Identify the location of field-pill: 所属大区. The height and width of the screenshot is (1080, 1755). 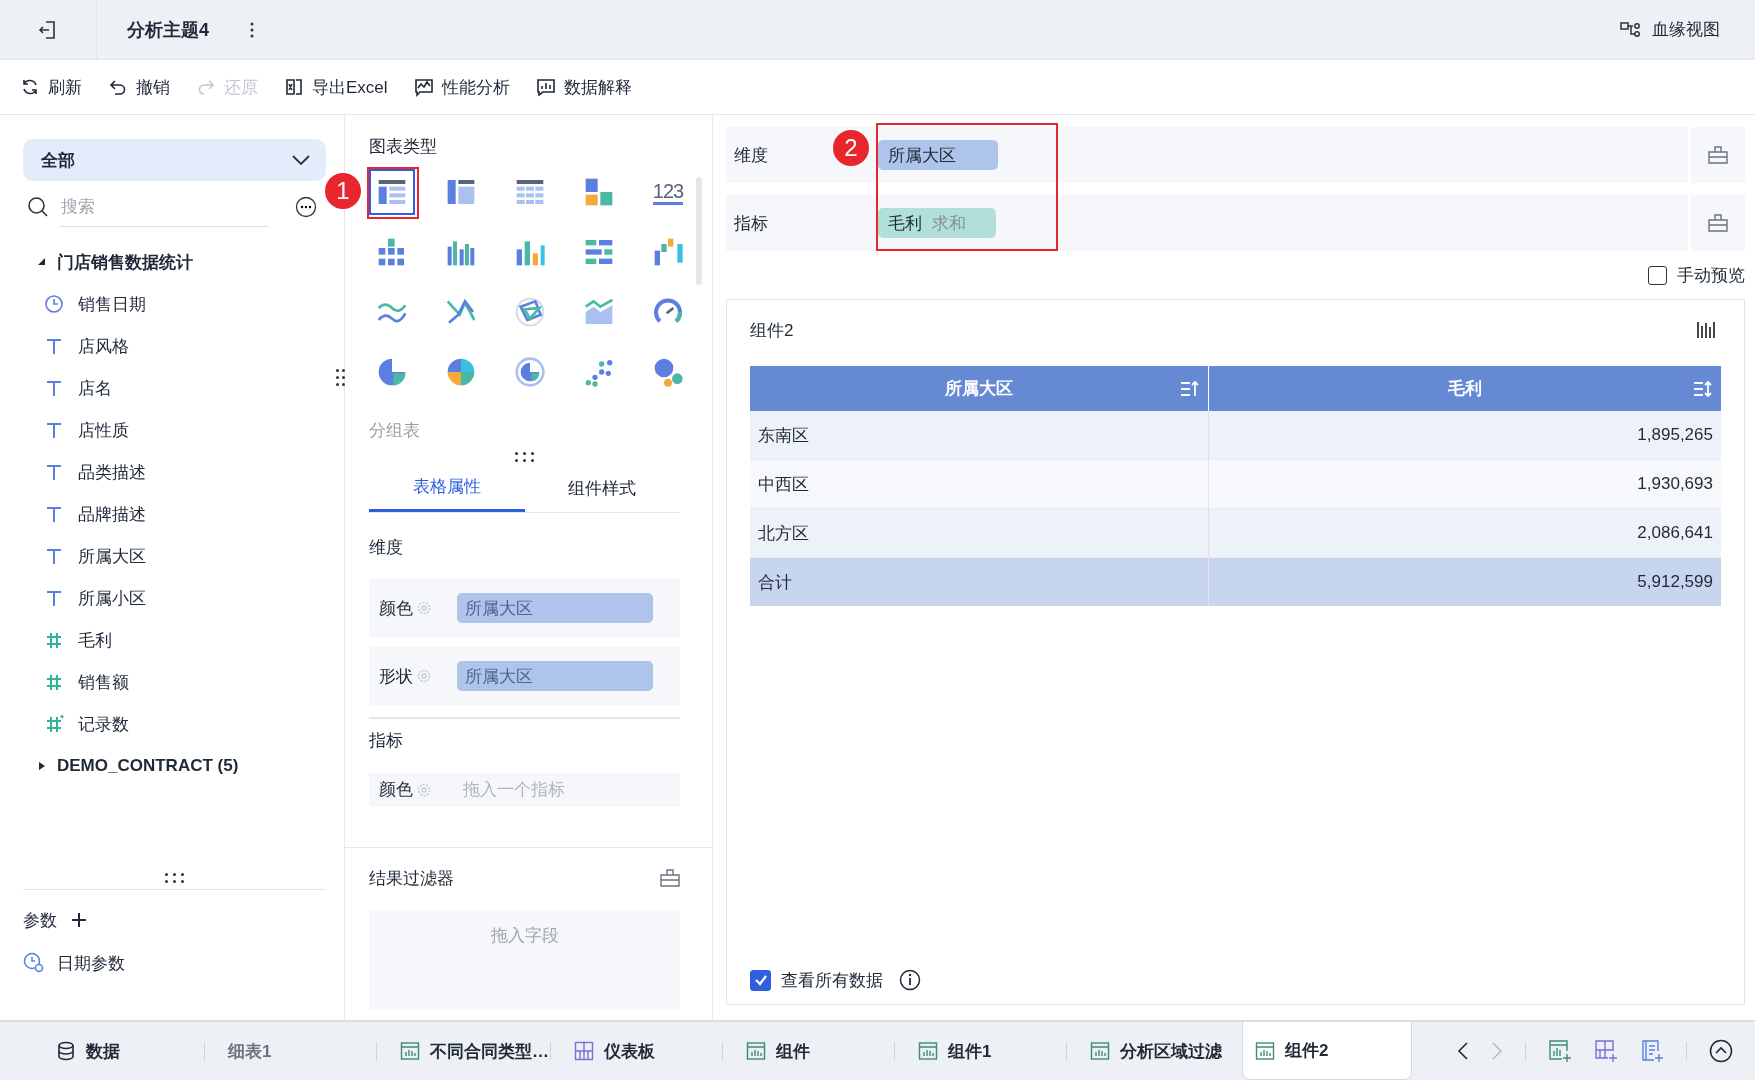
(938, 155).